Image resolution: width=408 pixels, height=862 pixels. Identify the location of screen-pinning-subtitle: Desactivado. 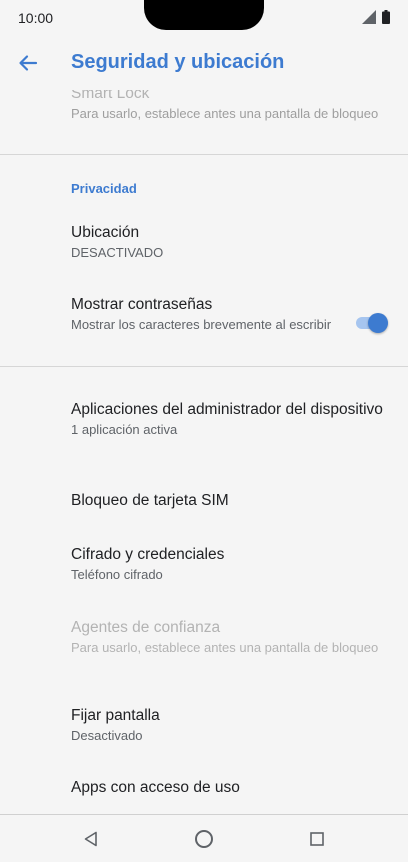
(107, 735).